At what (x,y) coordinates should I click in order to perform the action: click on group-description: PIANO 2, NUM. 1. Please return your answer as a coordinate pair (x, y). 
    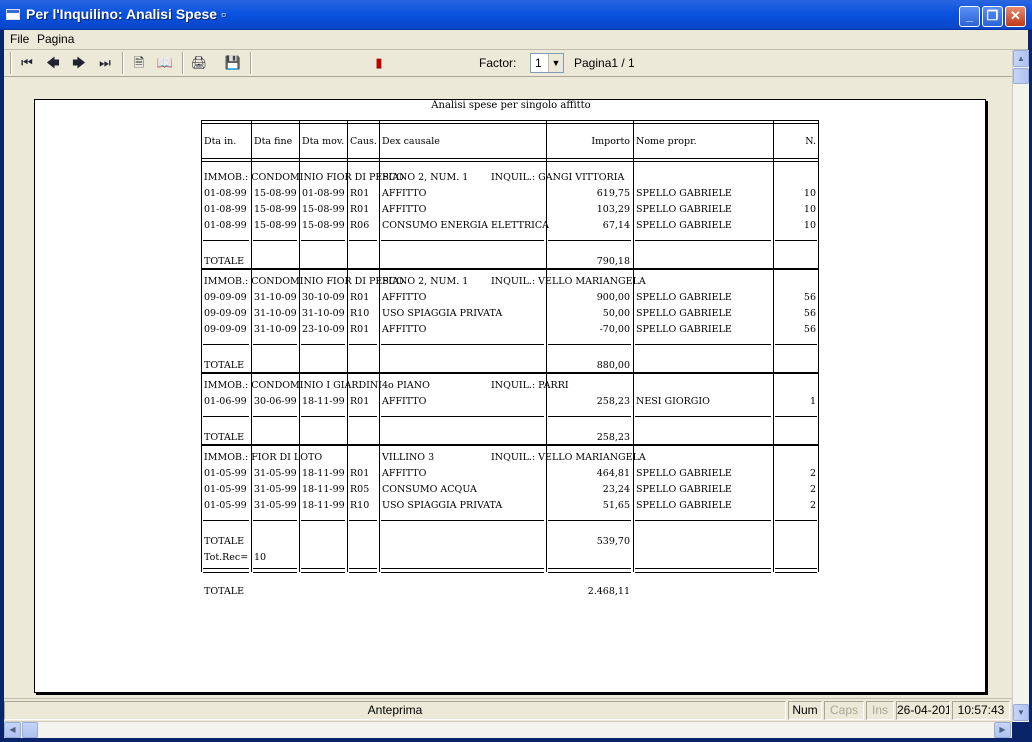
    Looking at the image, I should click on (425, 177).